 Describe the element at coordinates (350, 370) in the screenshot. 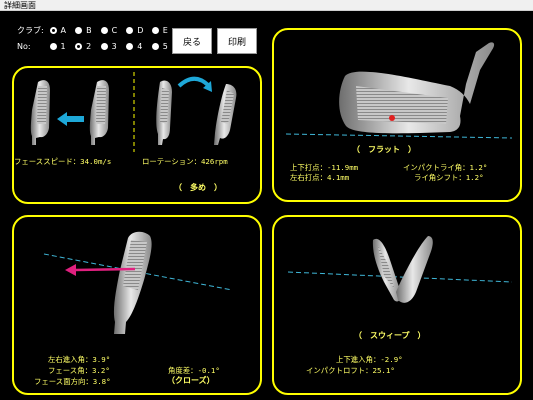

I see `impact-loft-text: インパクトロフト：25.1°` at that location.